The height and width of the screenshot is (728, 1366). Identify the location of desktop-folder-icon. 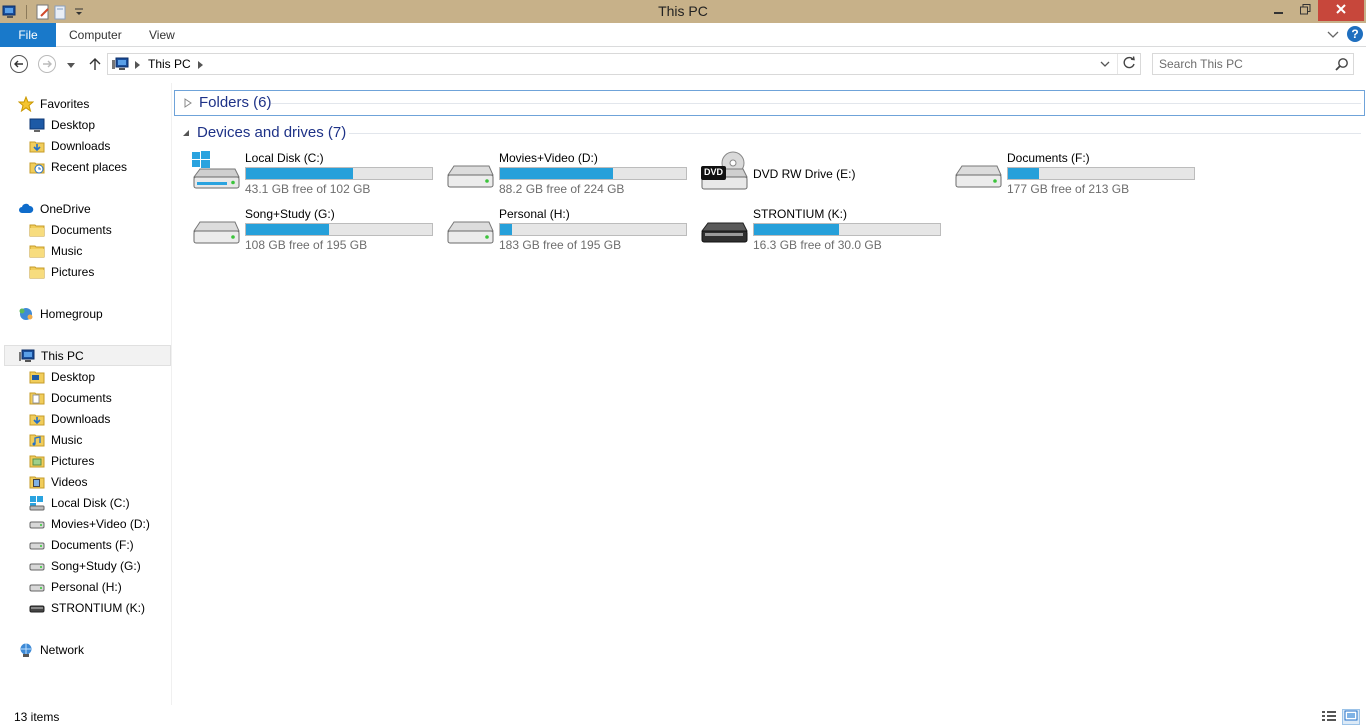
(37, 377).